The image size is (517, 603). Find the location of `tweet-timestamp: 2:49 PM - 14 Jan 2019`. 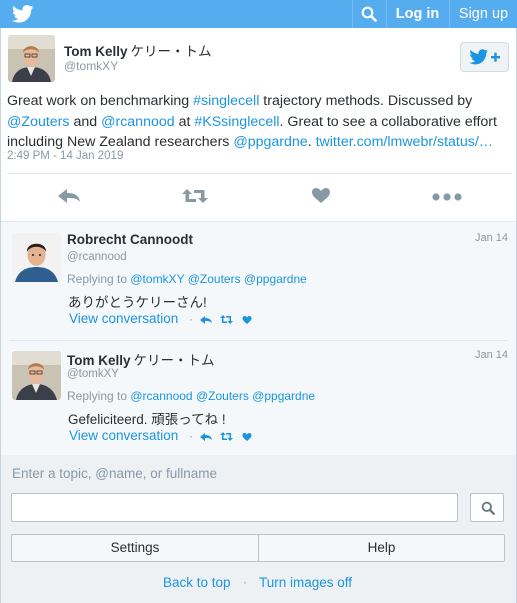

tweet-timestamp: 2:49 PM - 14 Jan 2019 is located at coordinates (65, 156).